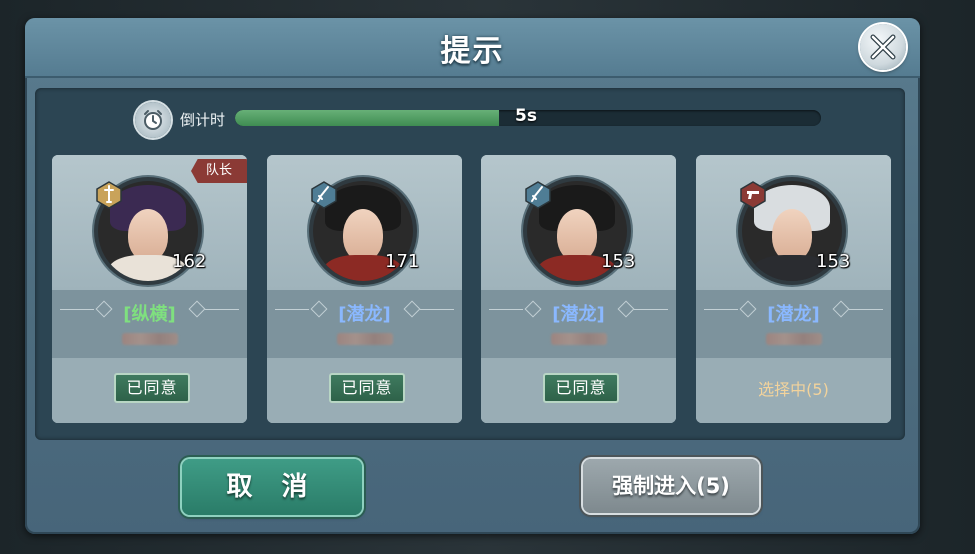 The image size is (975, 554). What do you see at coordinates (109, 195) in the screenshot?
I see `sword-badge-icon` at bounding box center [109, 195].